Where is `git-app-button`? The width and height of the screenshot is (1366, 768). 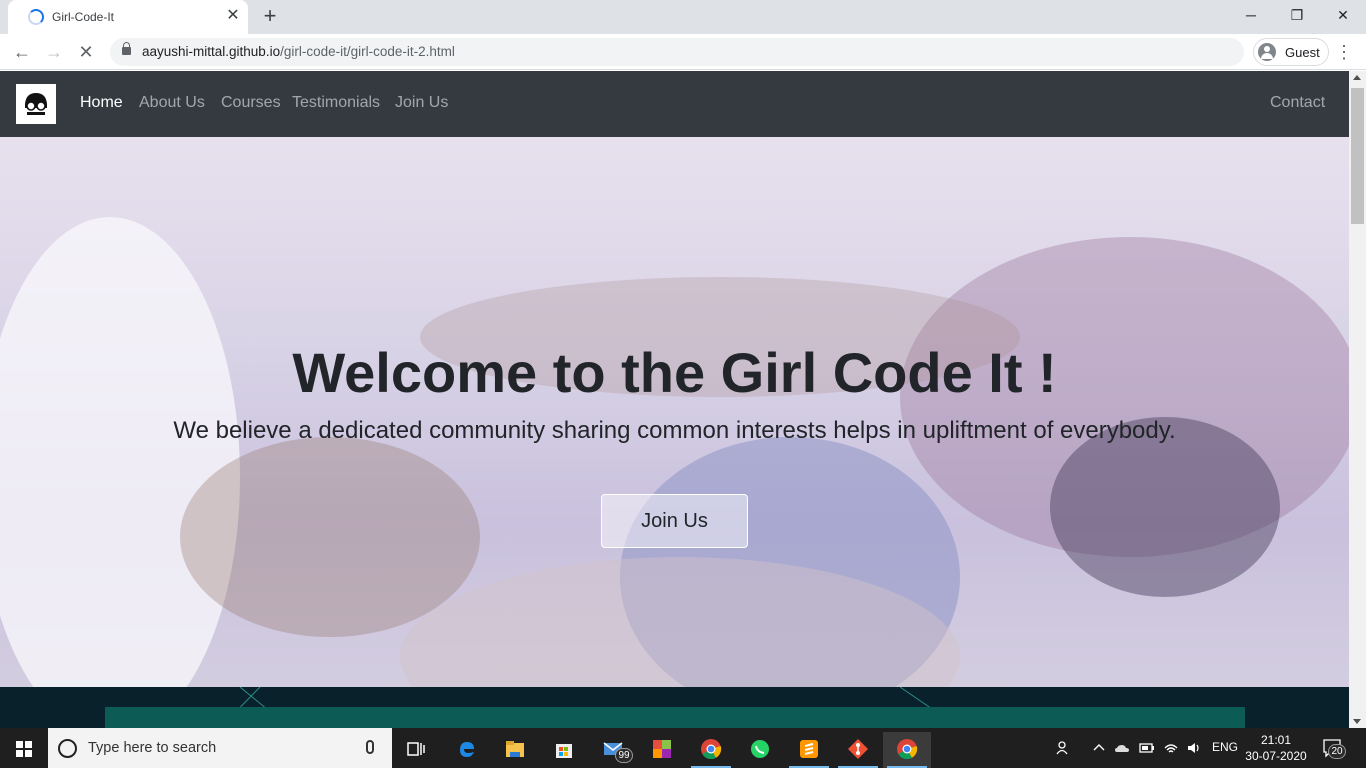 git-app-button is located at coordinates (858, 750).